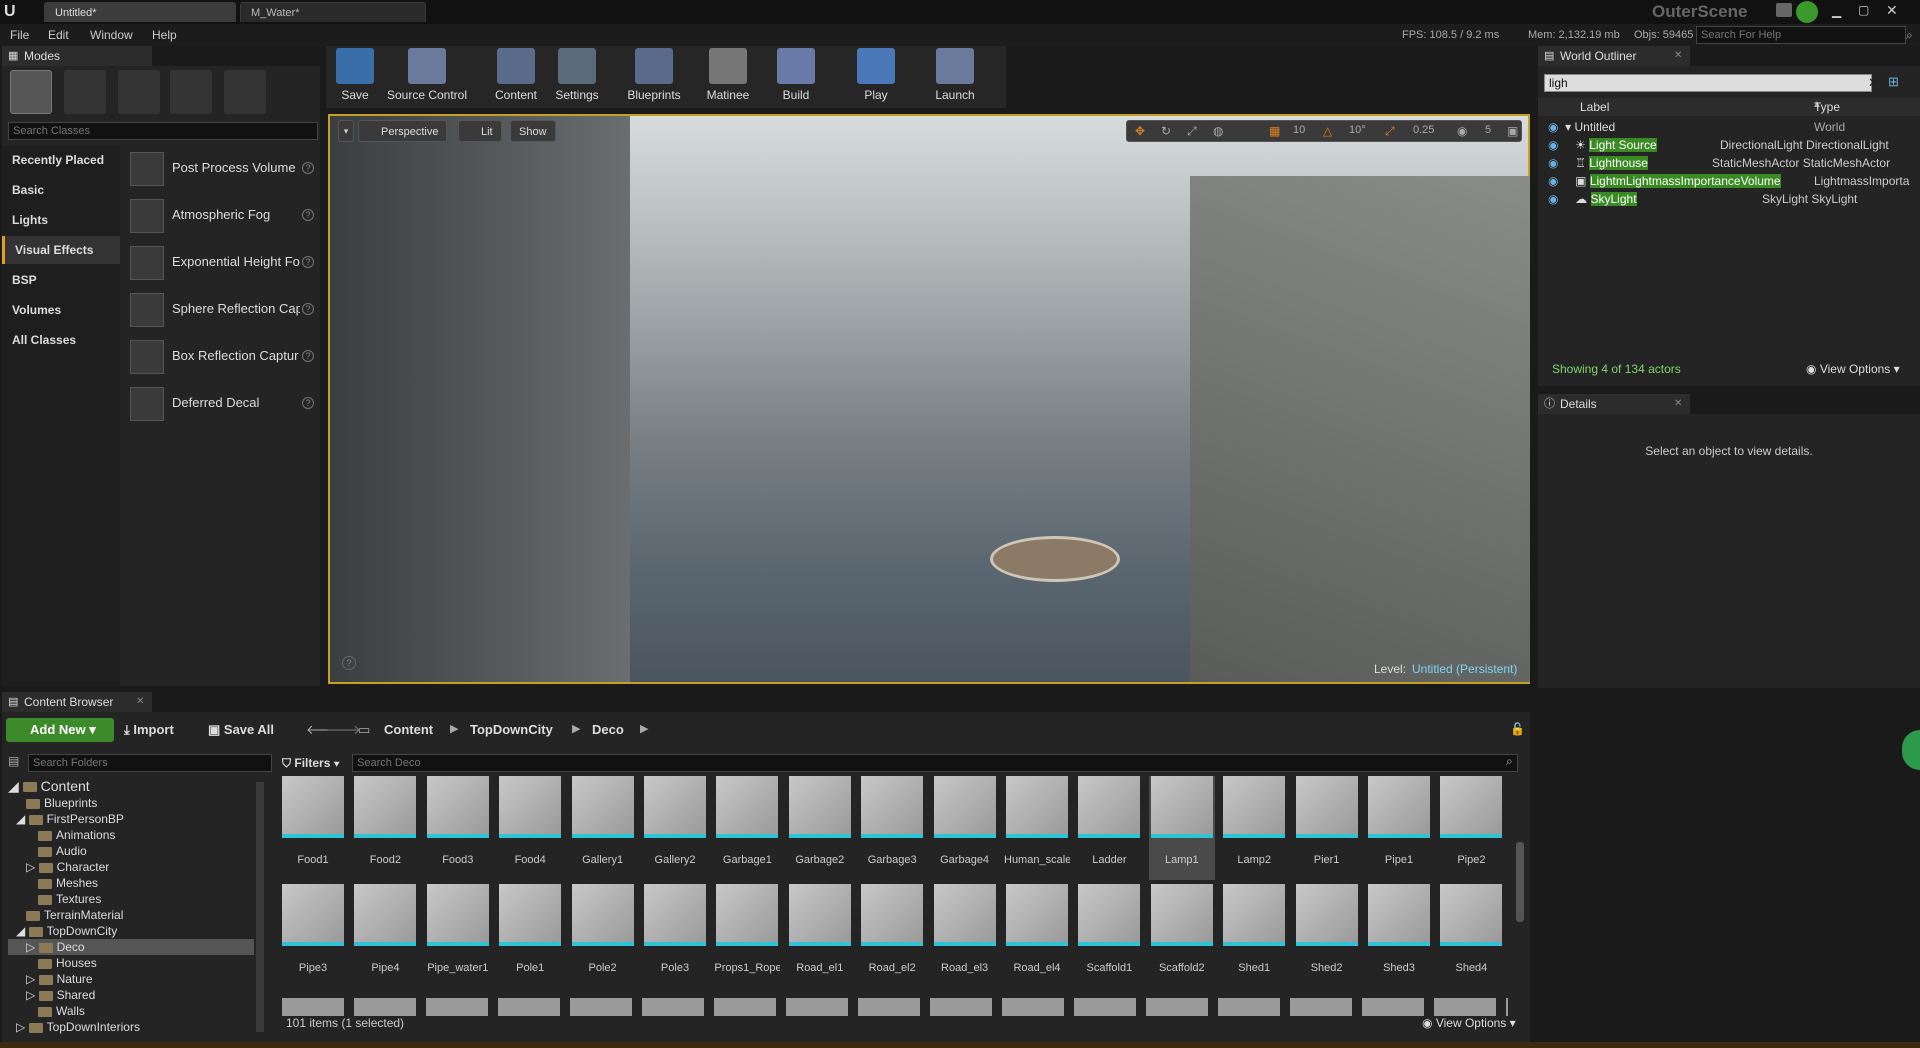 The image size is (1920, 1048). Describe the element at coordinates (1299, 130) in the screenshot. I see `grid-snap-value: 10` at that location.